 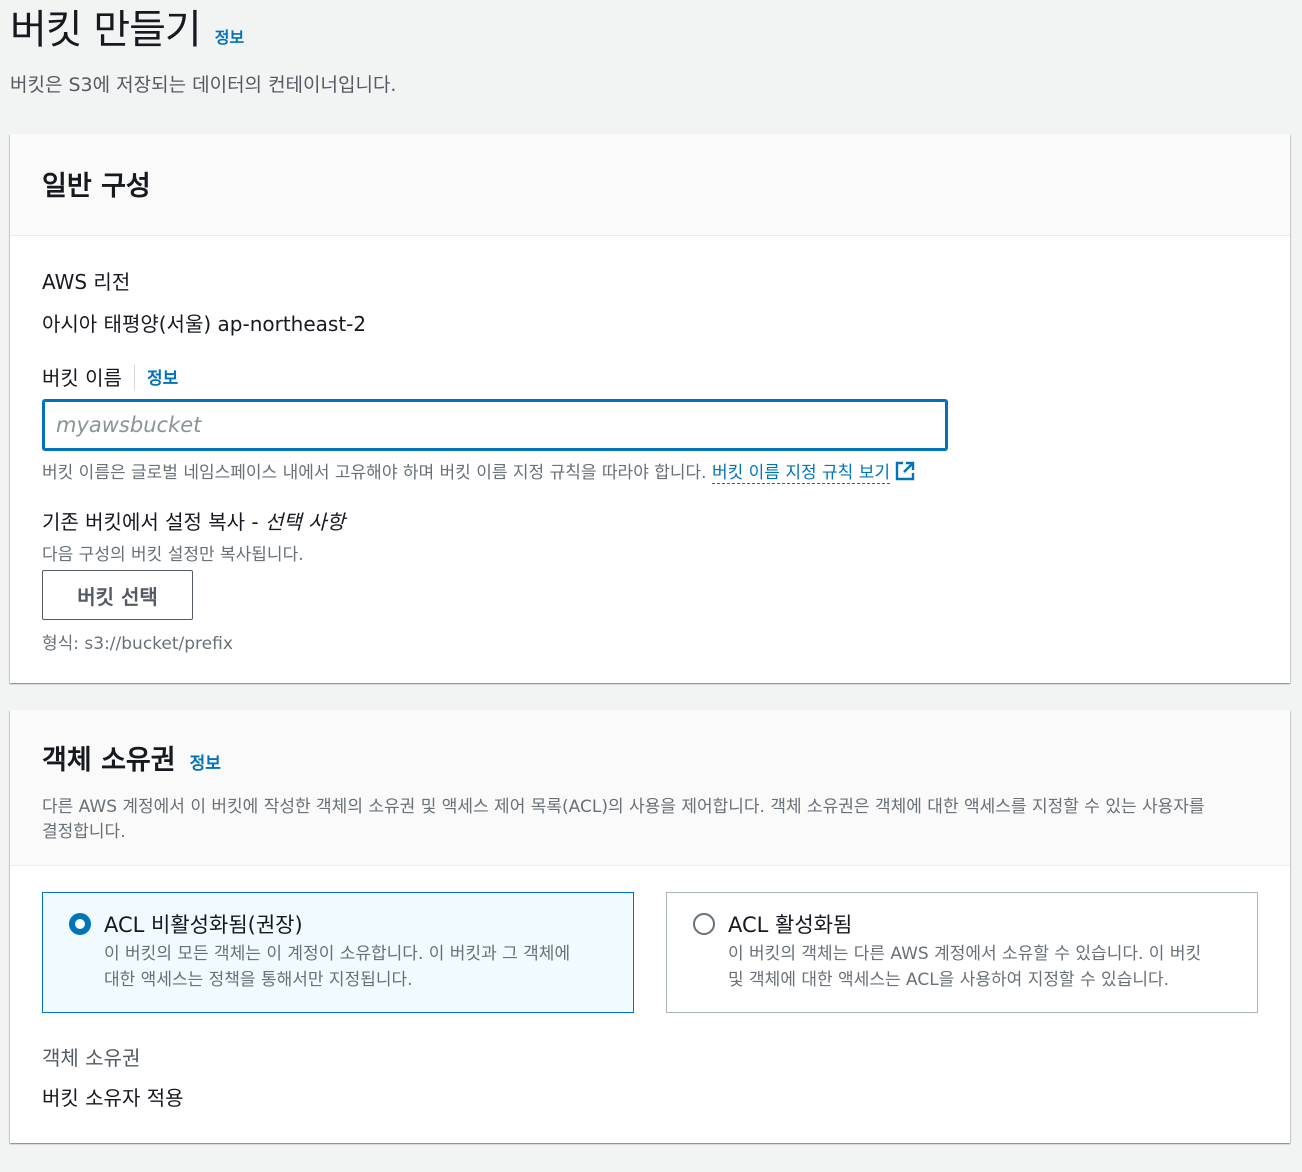 I want to click on external-link-icon, so click(x=905, y=473).